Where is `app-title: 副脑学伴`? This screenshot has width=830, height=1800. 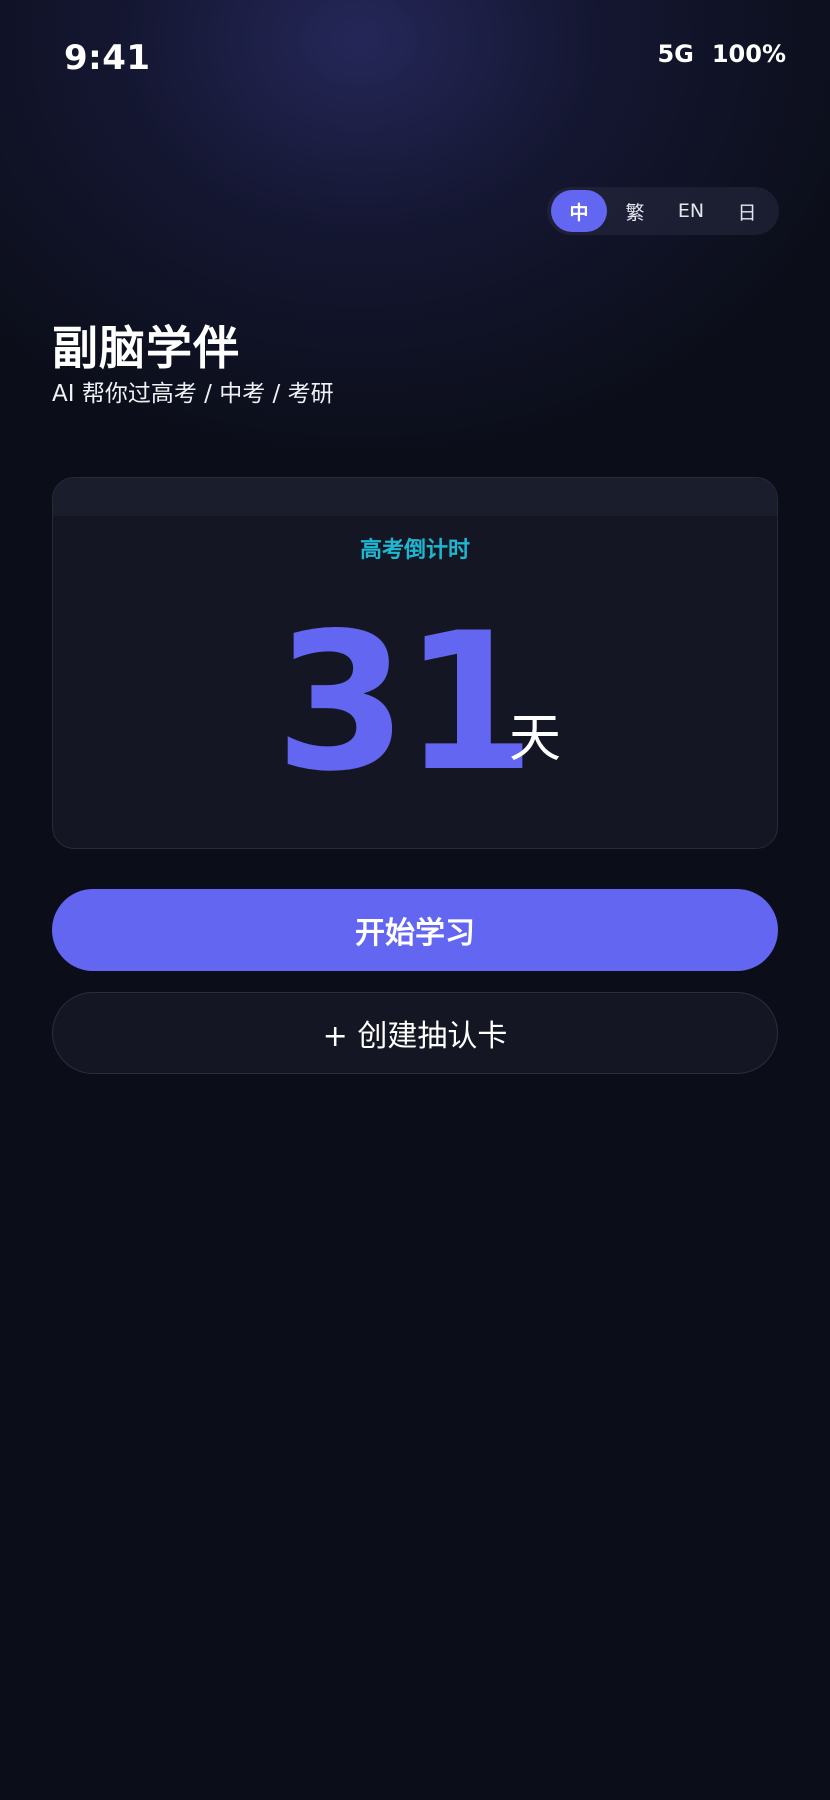
app-title: 副脑学伴 is located at coordinates (146, 348).